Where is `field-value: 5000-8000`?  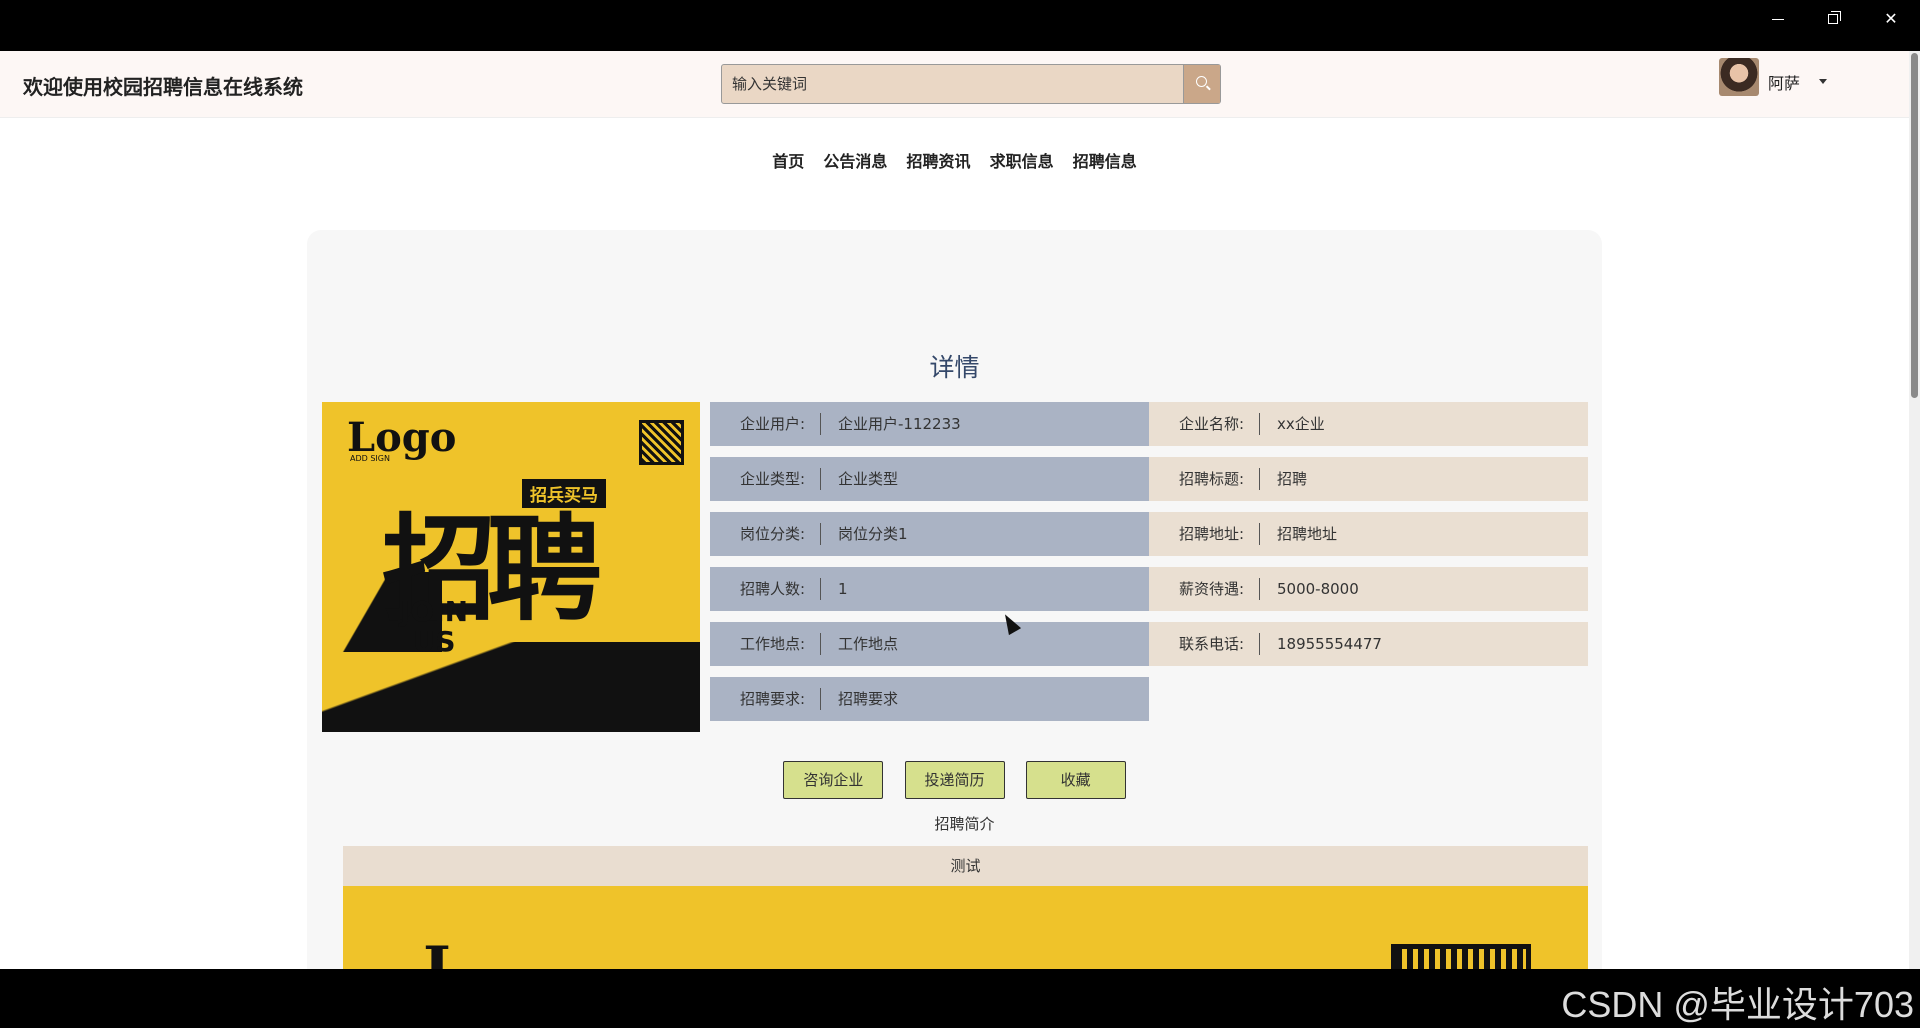
field-value: 5000-8000 is located at coordinates (1318, 589).